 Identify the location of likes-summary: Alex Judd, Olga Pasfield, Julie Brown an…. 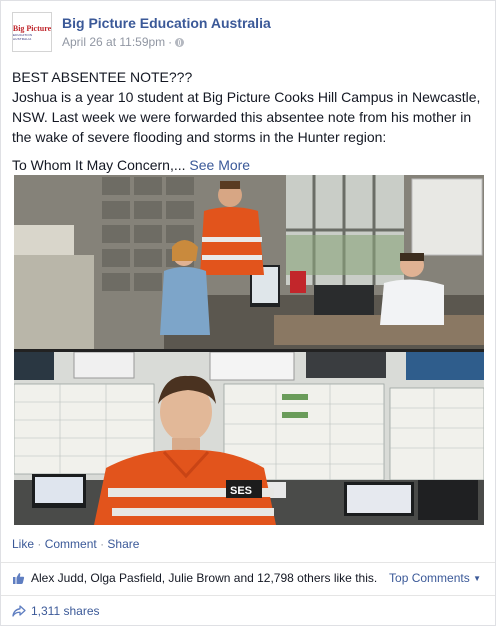
(194, 578).